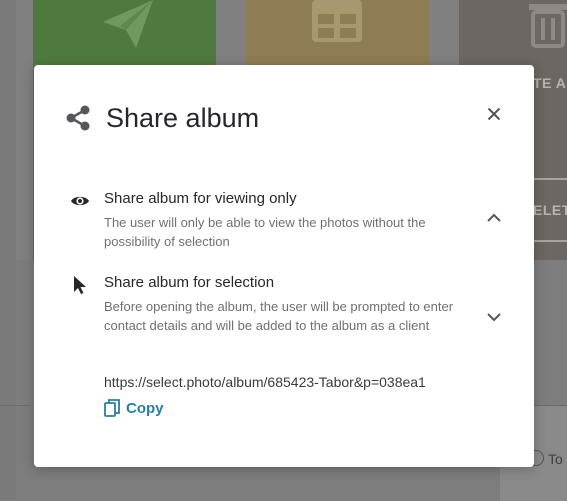 The width and height of the screenshot is (567, 501). What do you see at coordinates (78, 118) in the screenshot?
I see `share-icon` at bounding box center [78, 118].